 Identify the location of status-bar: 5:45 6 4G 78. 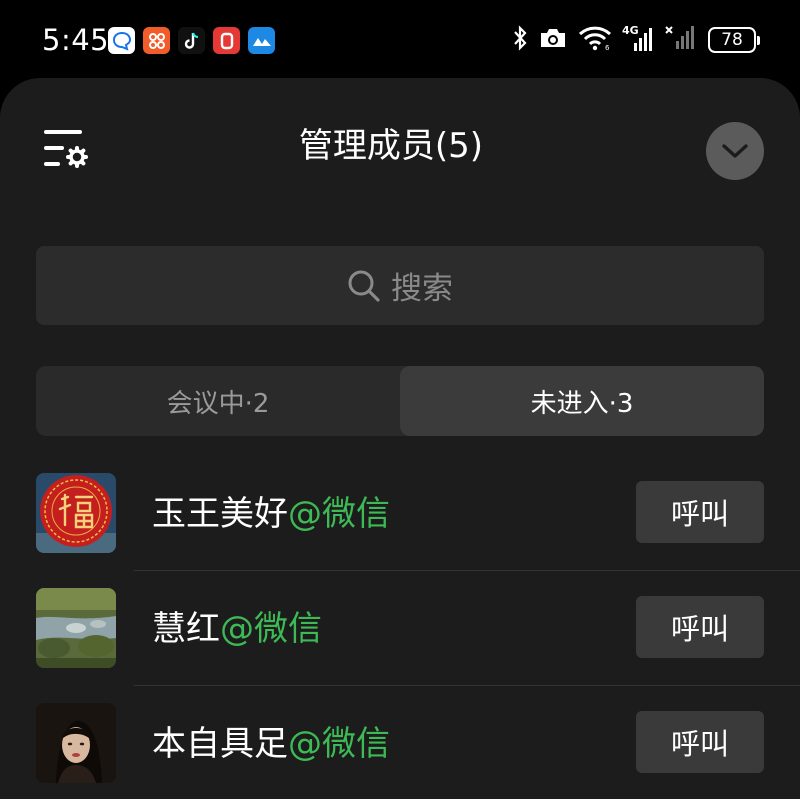
(400, 39).